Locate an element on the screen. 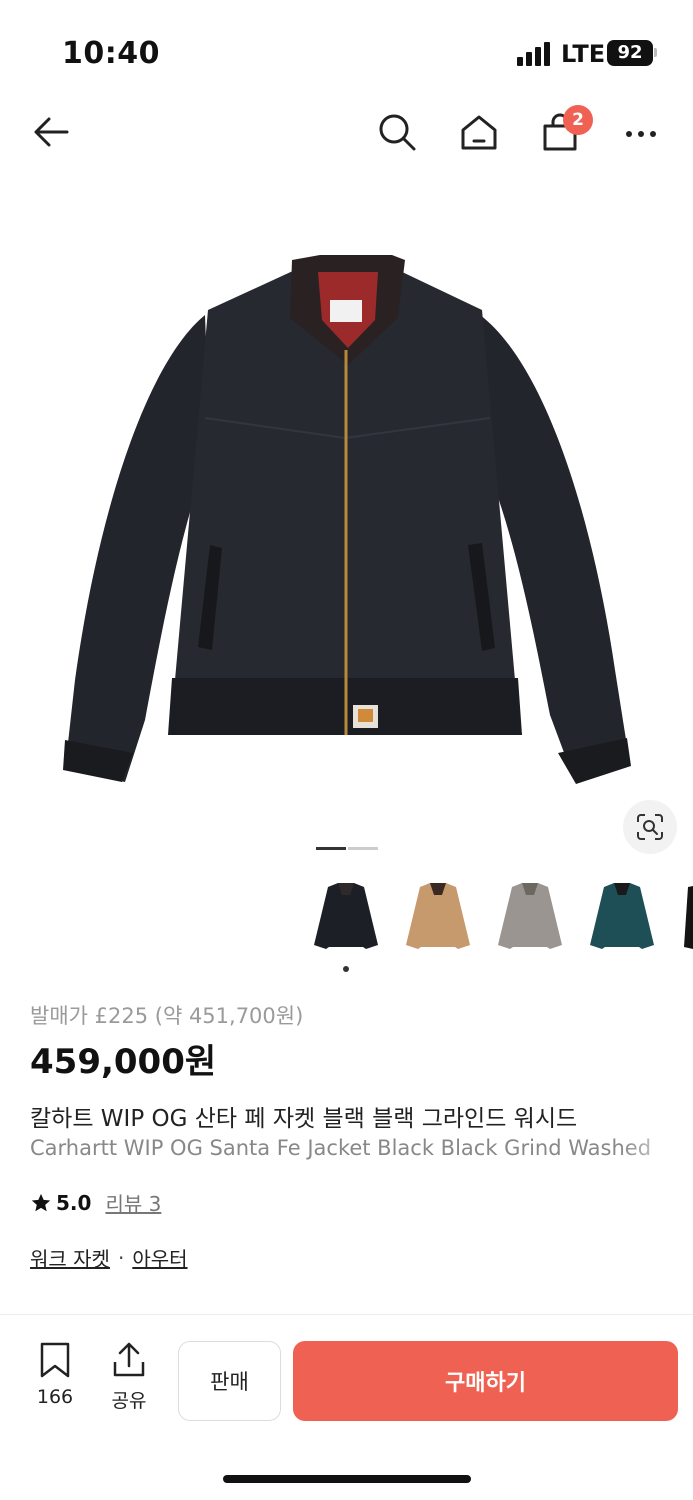 The height and width of the screenshot is (1500, 693). back-button is located at coordinates (51, 132).